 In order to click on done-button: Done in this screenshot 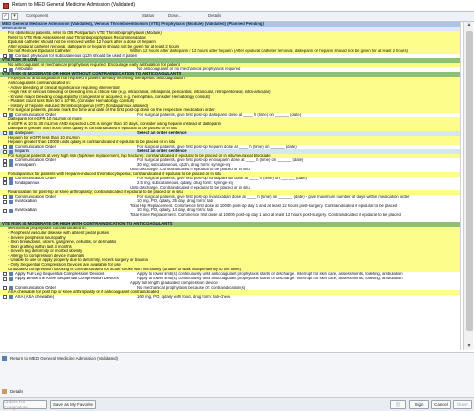, I will do `click(462, 404)`.